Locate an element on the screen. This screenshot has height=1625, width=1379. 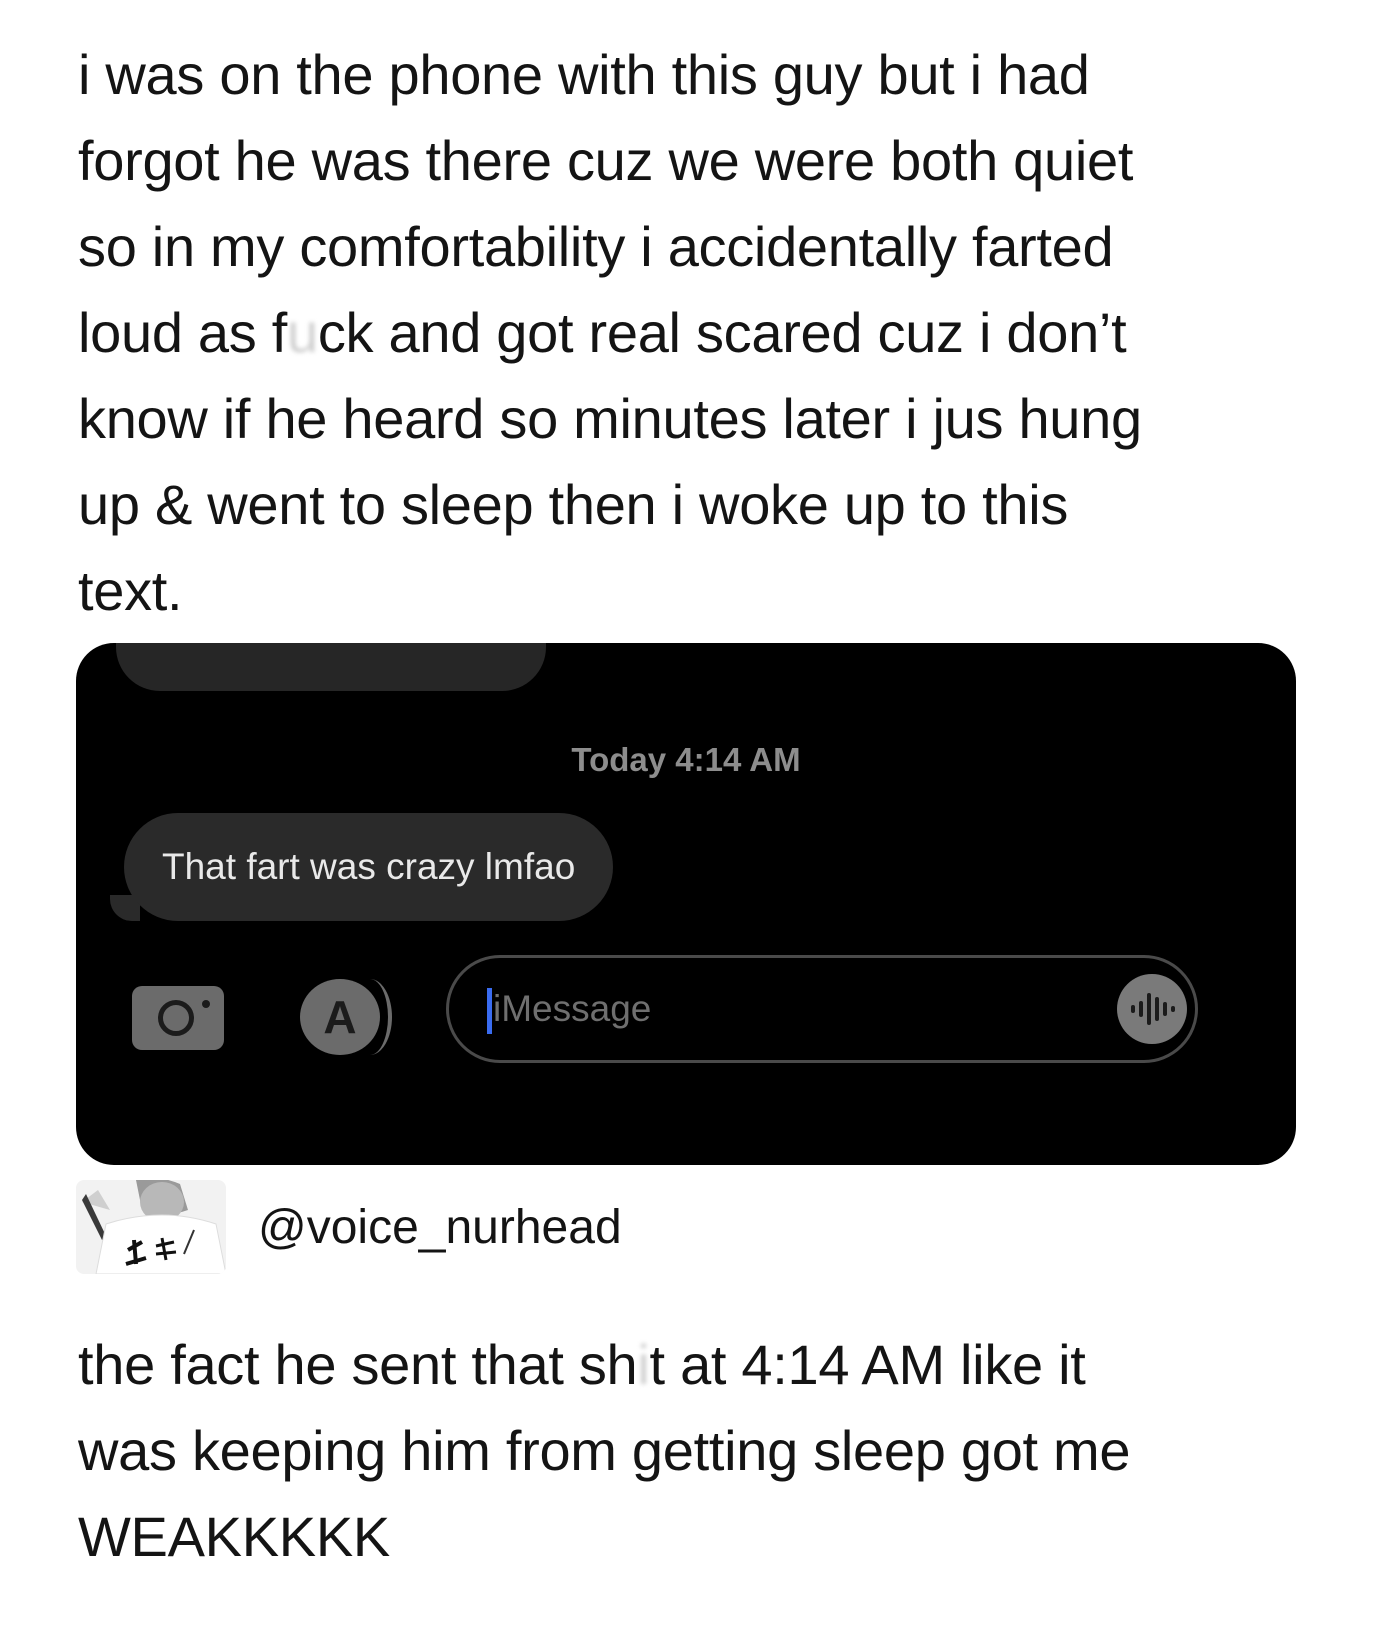
message-placeholder: iMessage is located at coordinates (572, 1008).